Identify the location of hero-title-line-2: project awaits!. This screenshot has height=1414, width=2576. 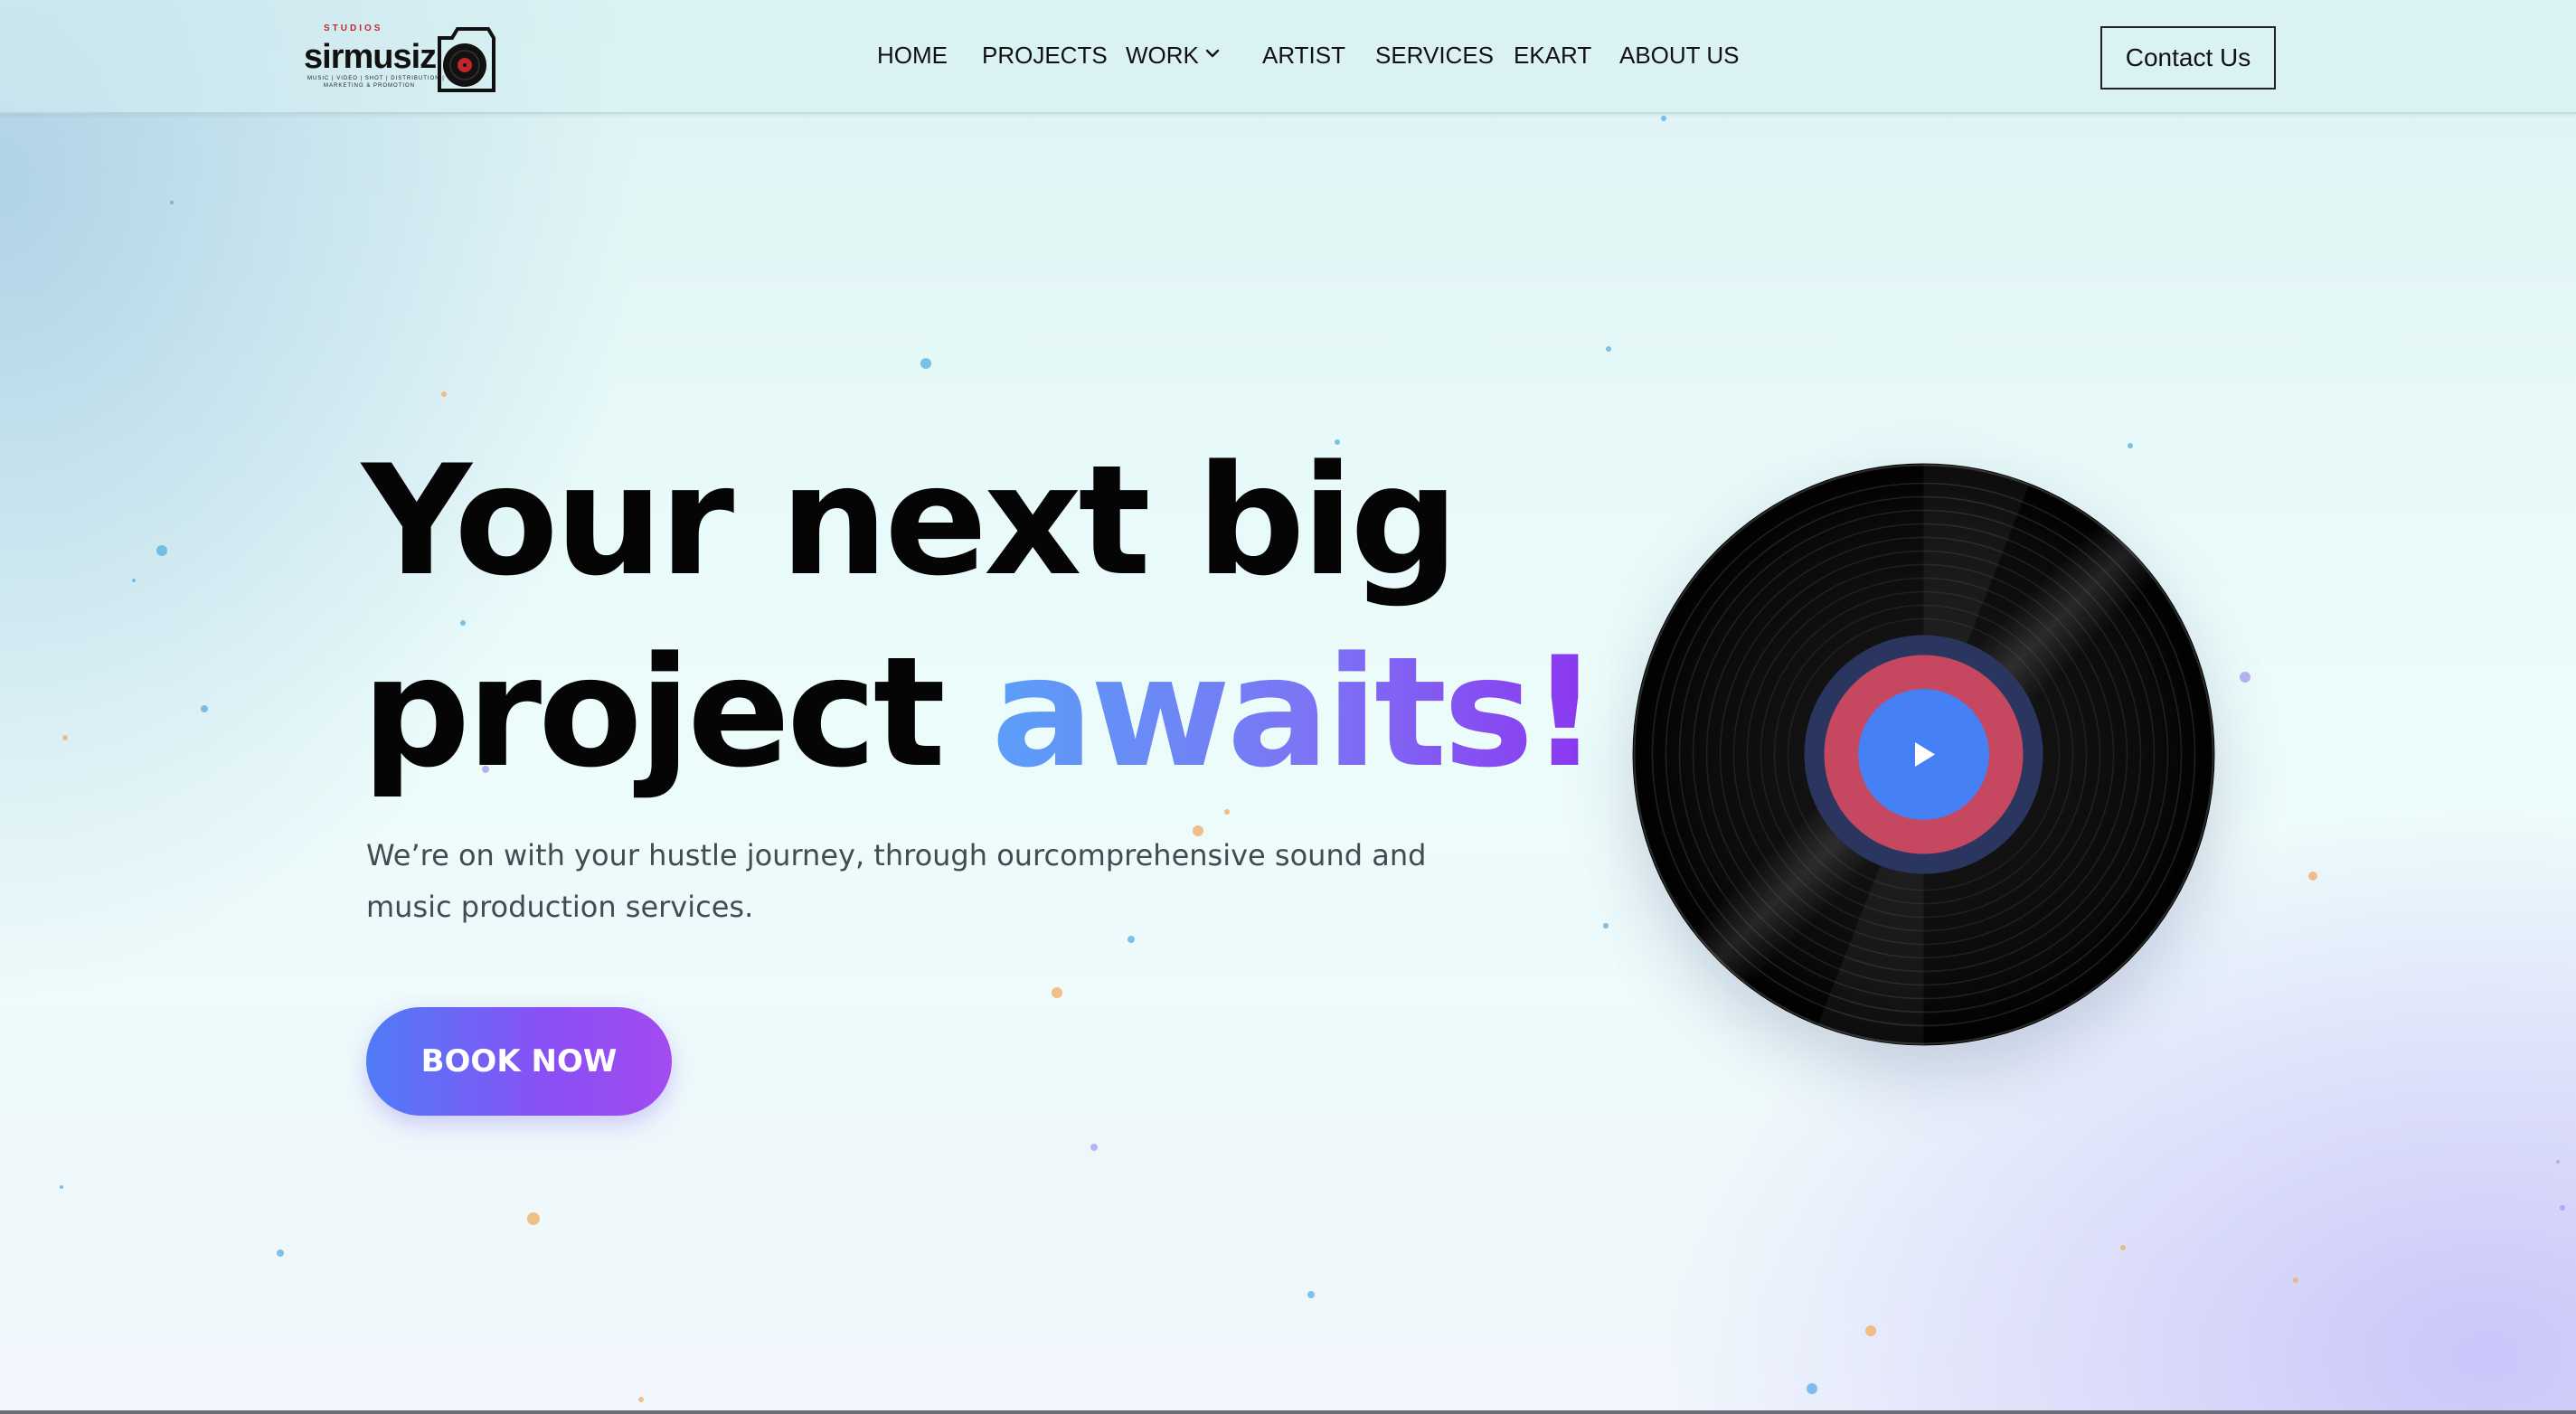
(981, 712).